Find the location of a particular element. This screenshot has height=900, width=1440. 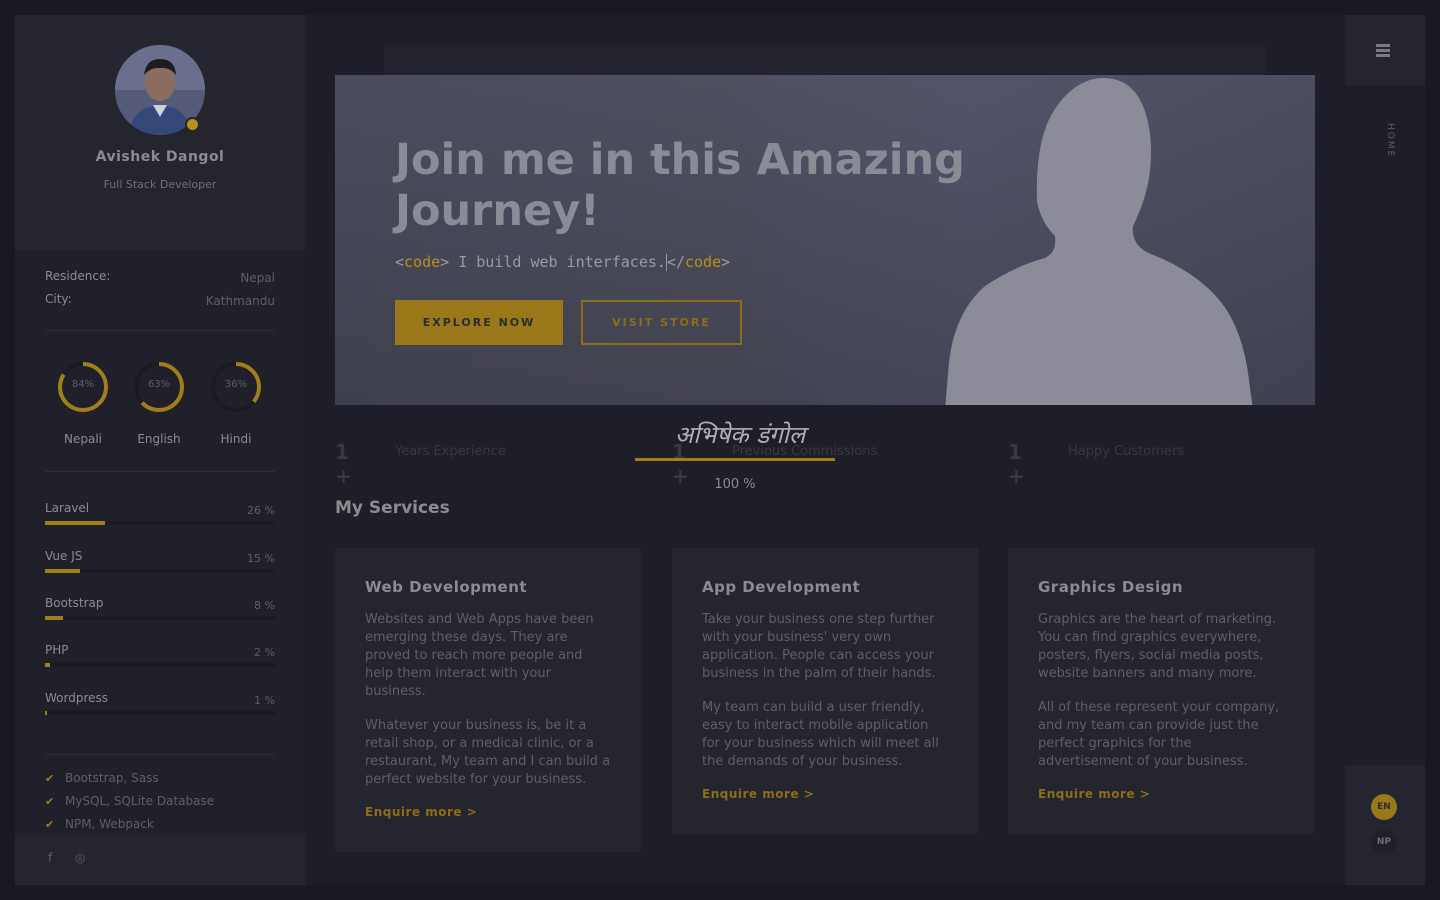

tool-label: MySQL, SQLite Database is located at coordinates (140, 801).